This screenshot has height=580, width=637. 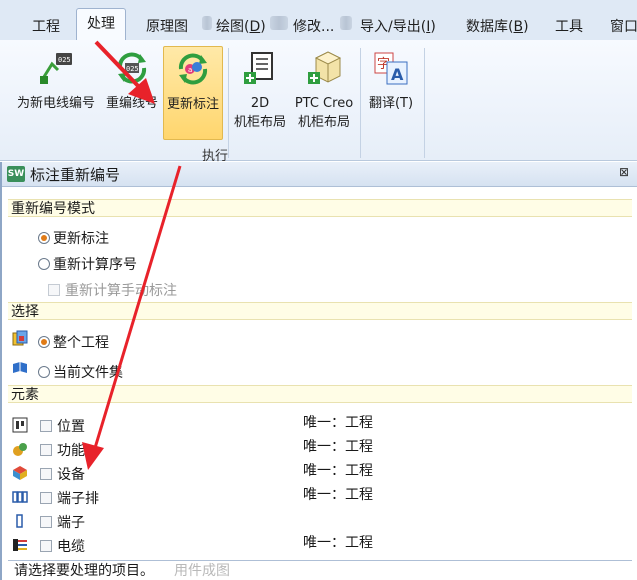 What do you see at coordinates (62, 450) in the screenshot?
I see `checkbox-function: 功能` at bounding box center [62, 450].